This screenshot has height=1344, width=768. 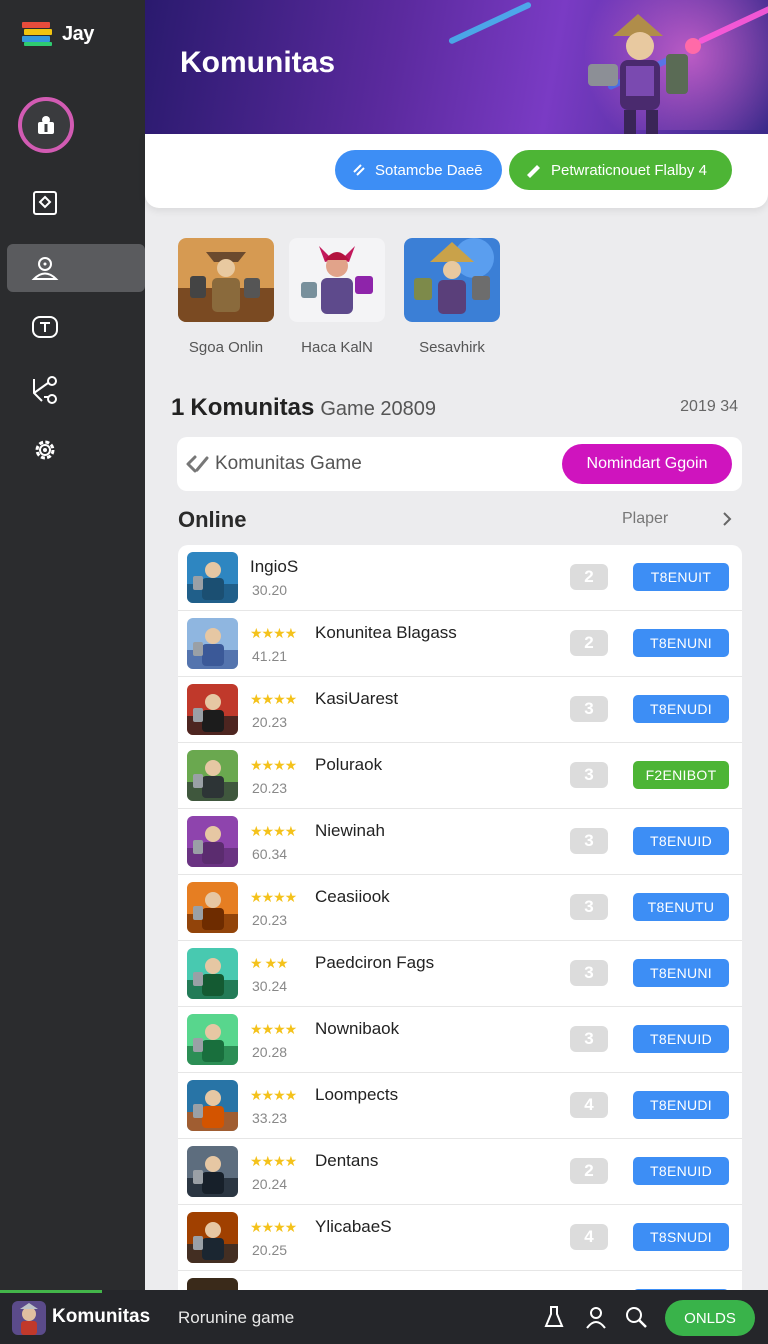 I want to click on secondary-action-button: Petwraticnouet Flalby 4, so click(x=620, y=170).